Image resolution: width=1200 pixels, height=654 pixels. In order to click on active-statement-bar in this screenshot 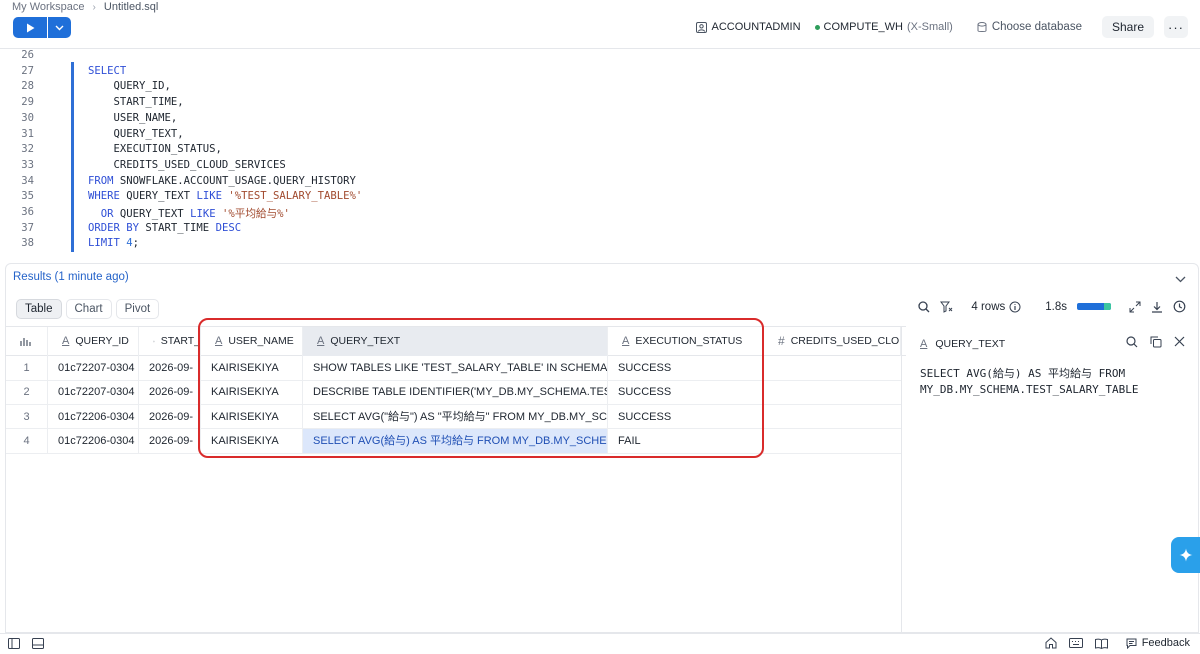, I will do `click(72, 157)`.